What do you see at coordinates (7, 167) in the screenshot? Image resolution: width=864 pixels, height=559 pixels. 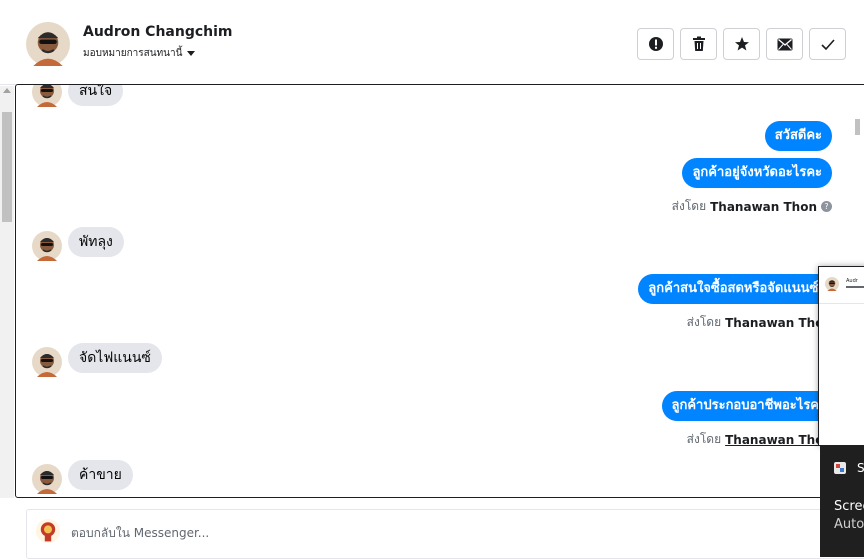 I see `scrollbar-thumb` at bounding box center [7, 167].